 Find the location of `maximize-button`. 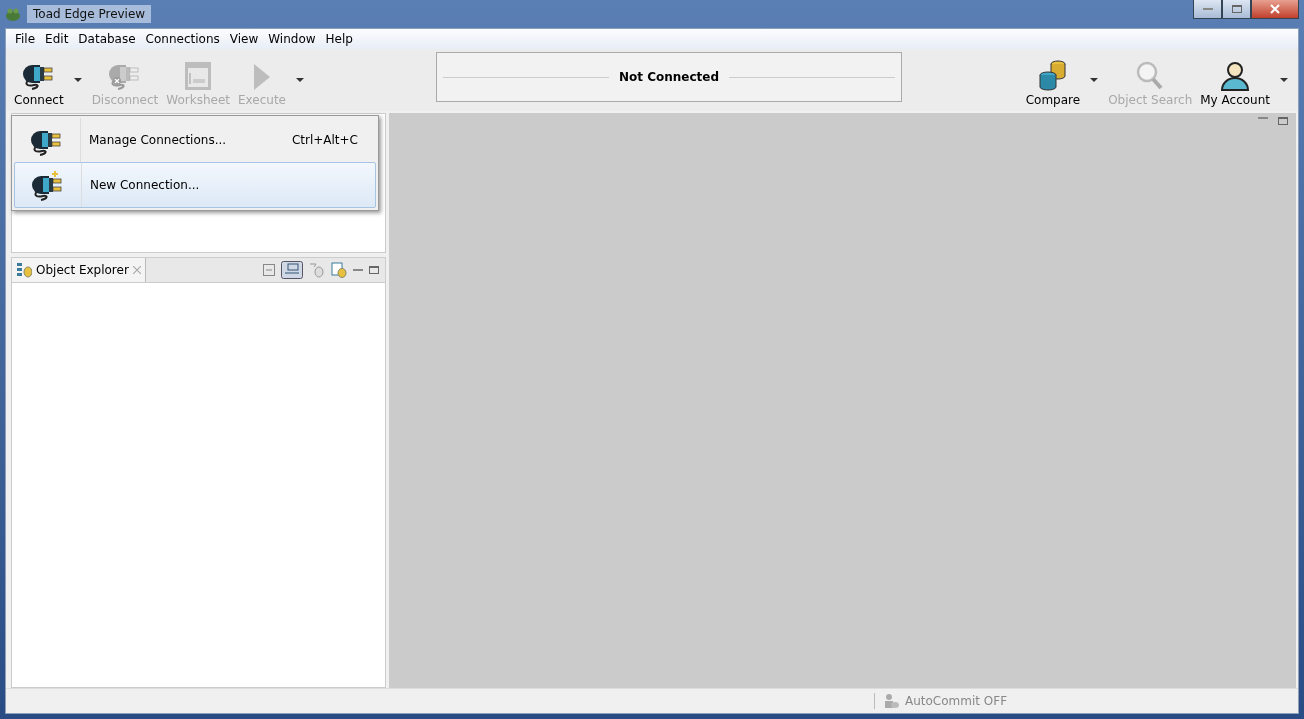

maximize-button is located at coordinates (1236, 9).